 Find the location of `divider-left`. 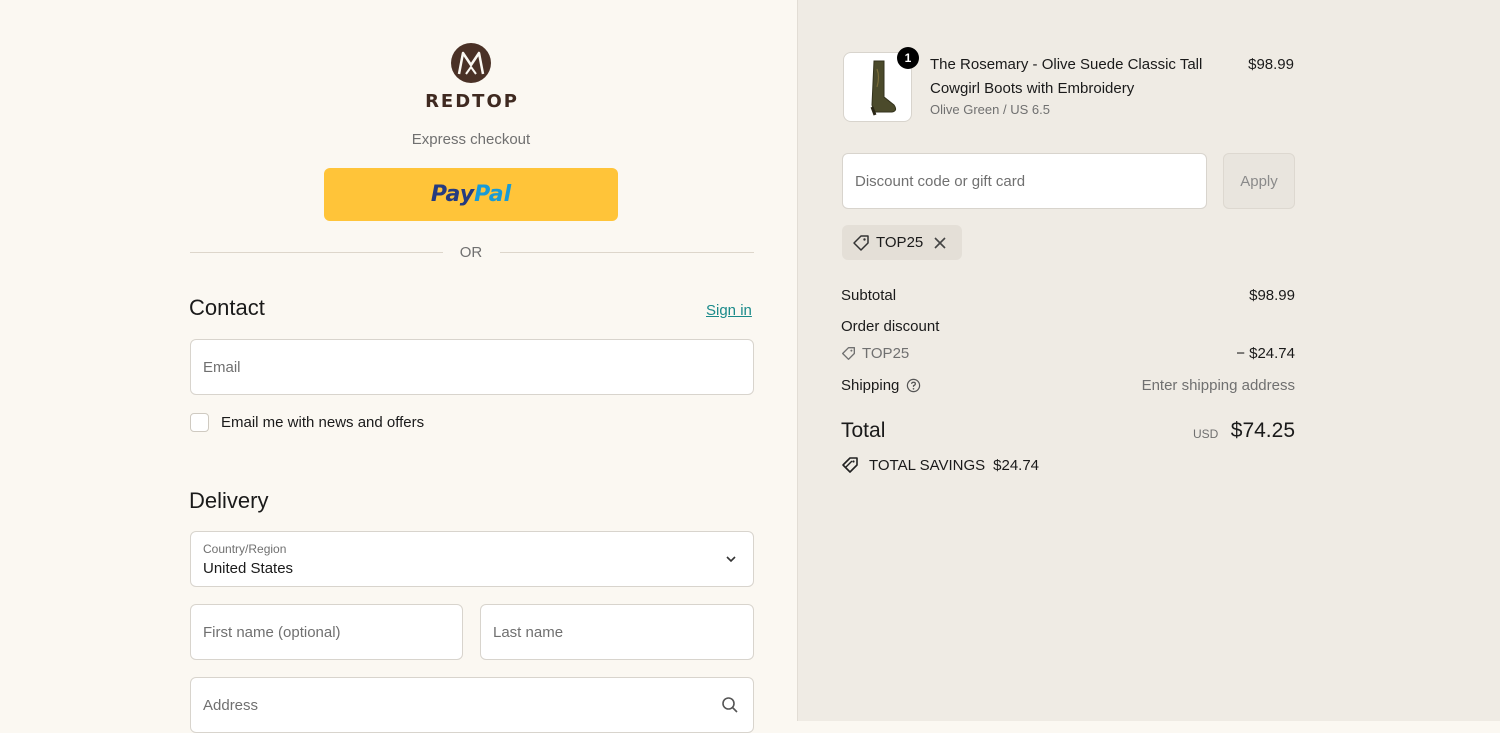

divider-left is located at coordinates (316, 252).